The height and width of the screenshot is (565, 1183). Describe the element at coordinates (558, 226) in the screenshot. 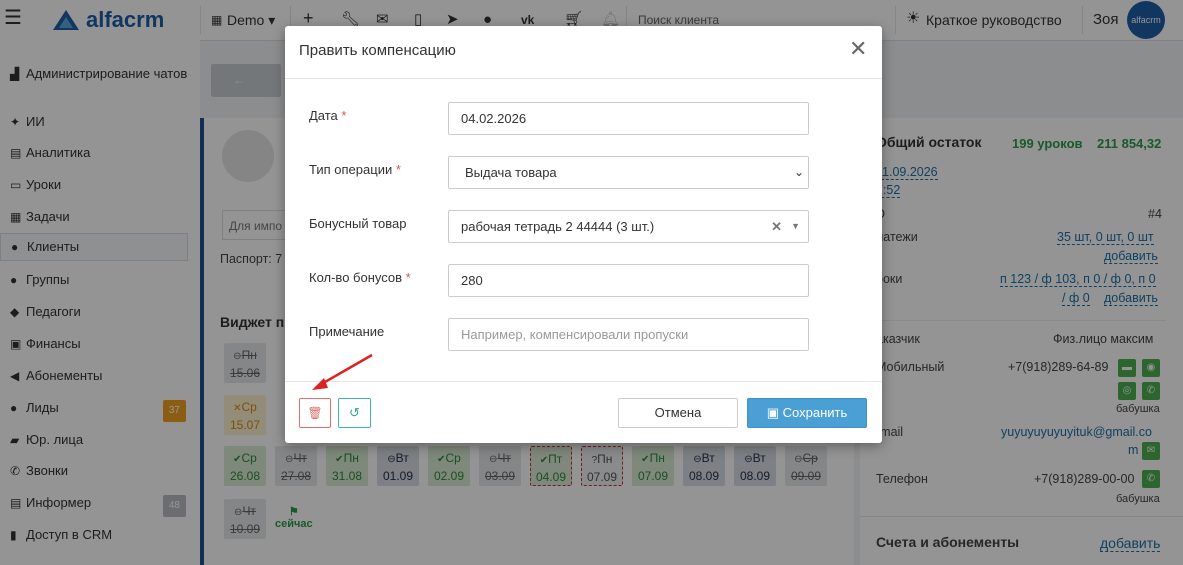

I see `bonus-product-value: рабочая тетрадь 2 44444 (3 шт.)` at that location.